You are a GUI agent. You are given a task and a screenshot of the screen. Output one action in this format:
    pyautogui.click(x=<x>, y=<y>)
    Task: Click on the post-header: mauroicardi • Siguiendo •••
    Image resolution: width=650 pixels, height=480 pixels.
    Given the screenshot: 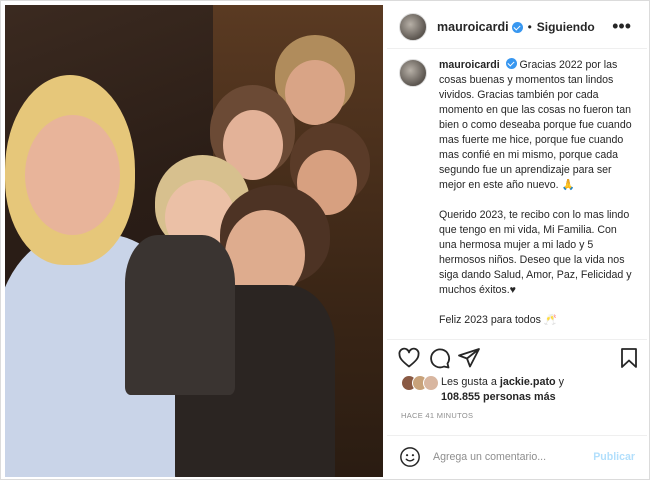 What is the action you would take?
    pyautogui.click(x=517, y=27)
    